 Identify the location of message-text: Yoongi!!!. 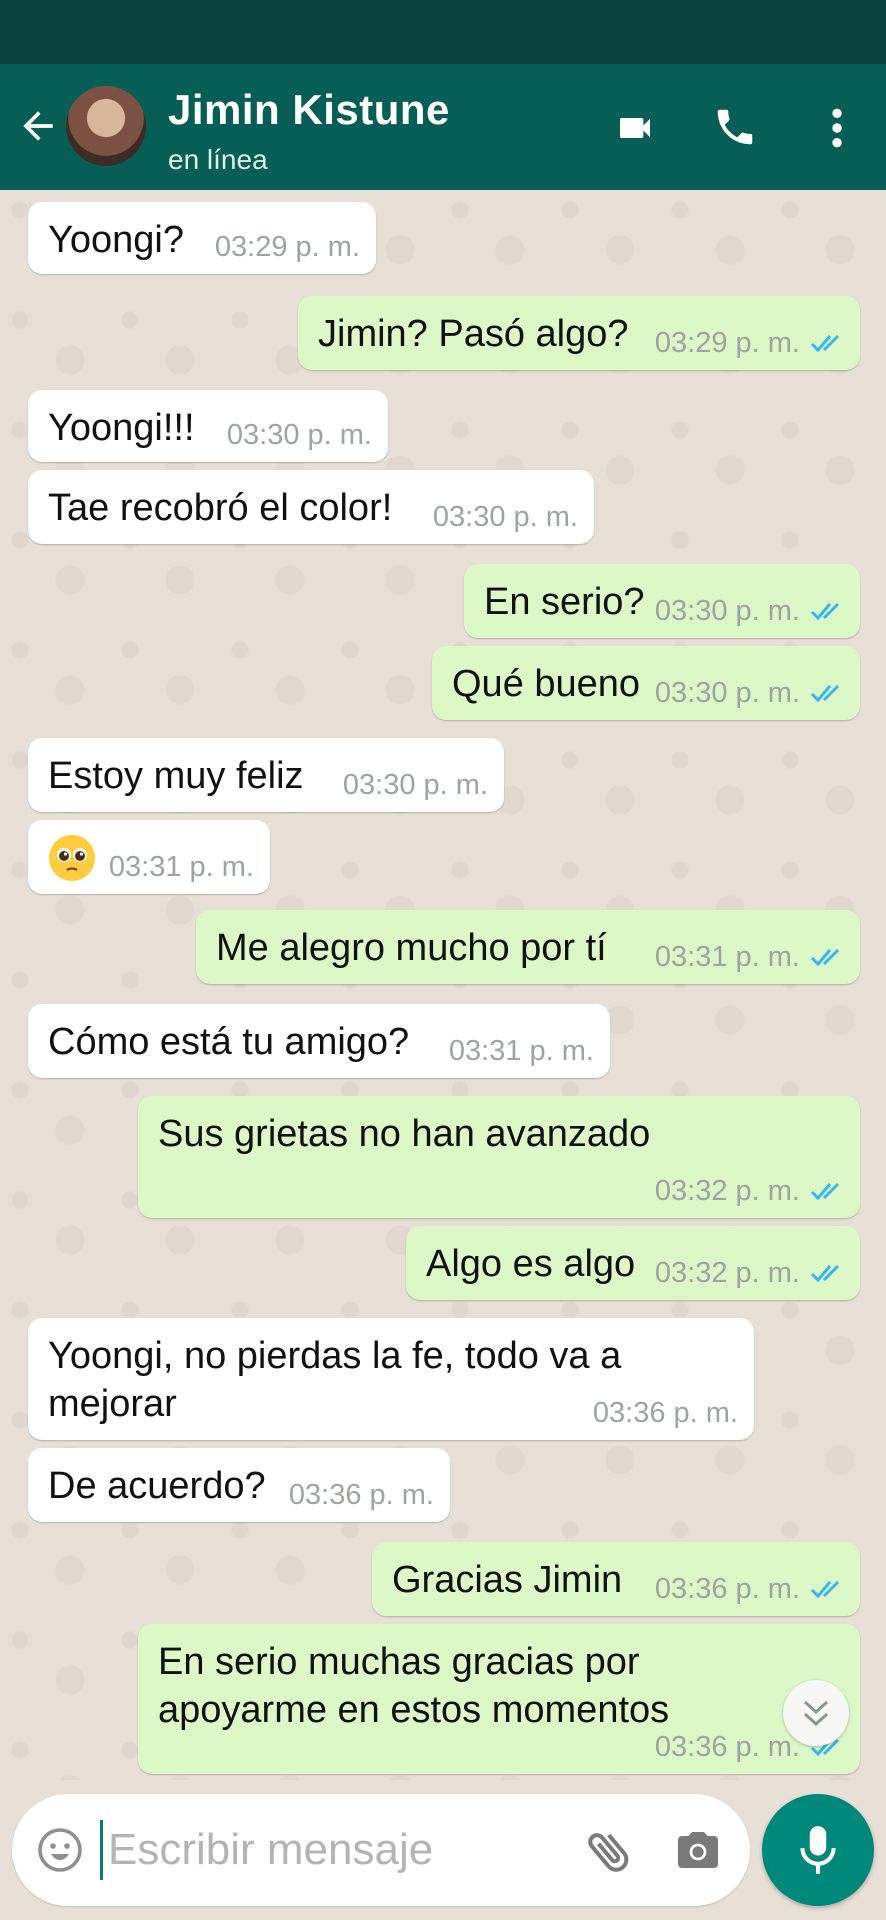
(121, 428).